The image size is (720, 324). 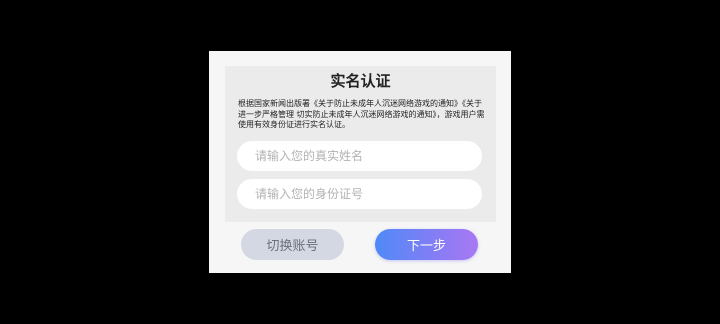 I want to click on switch-account-button: 切换账号, so click(x=292, y=244).